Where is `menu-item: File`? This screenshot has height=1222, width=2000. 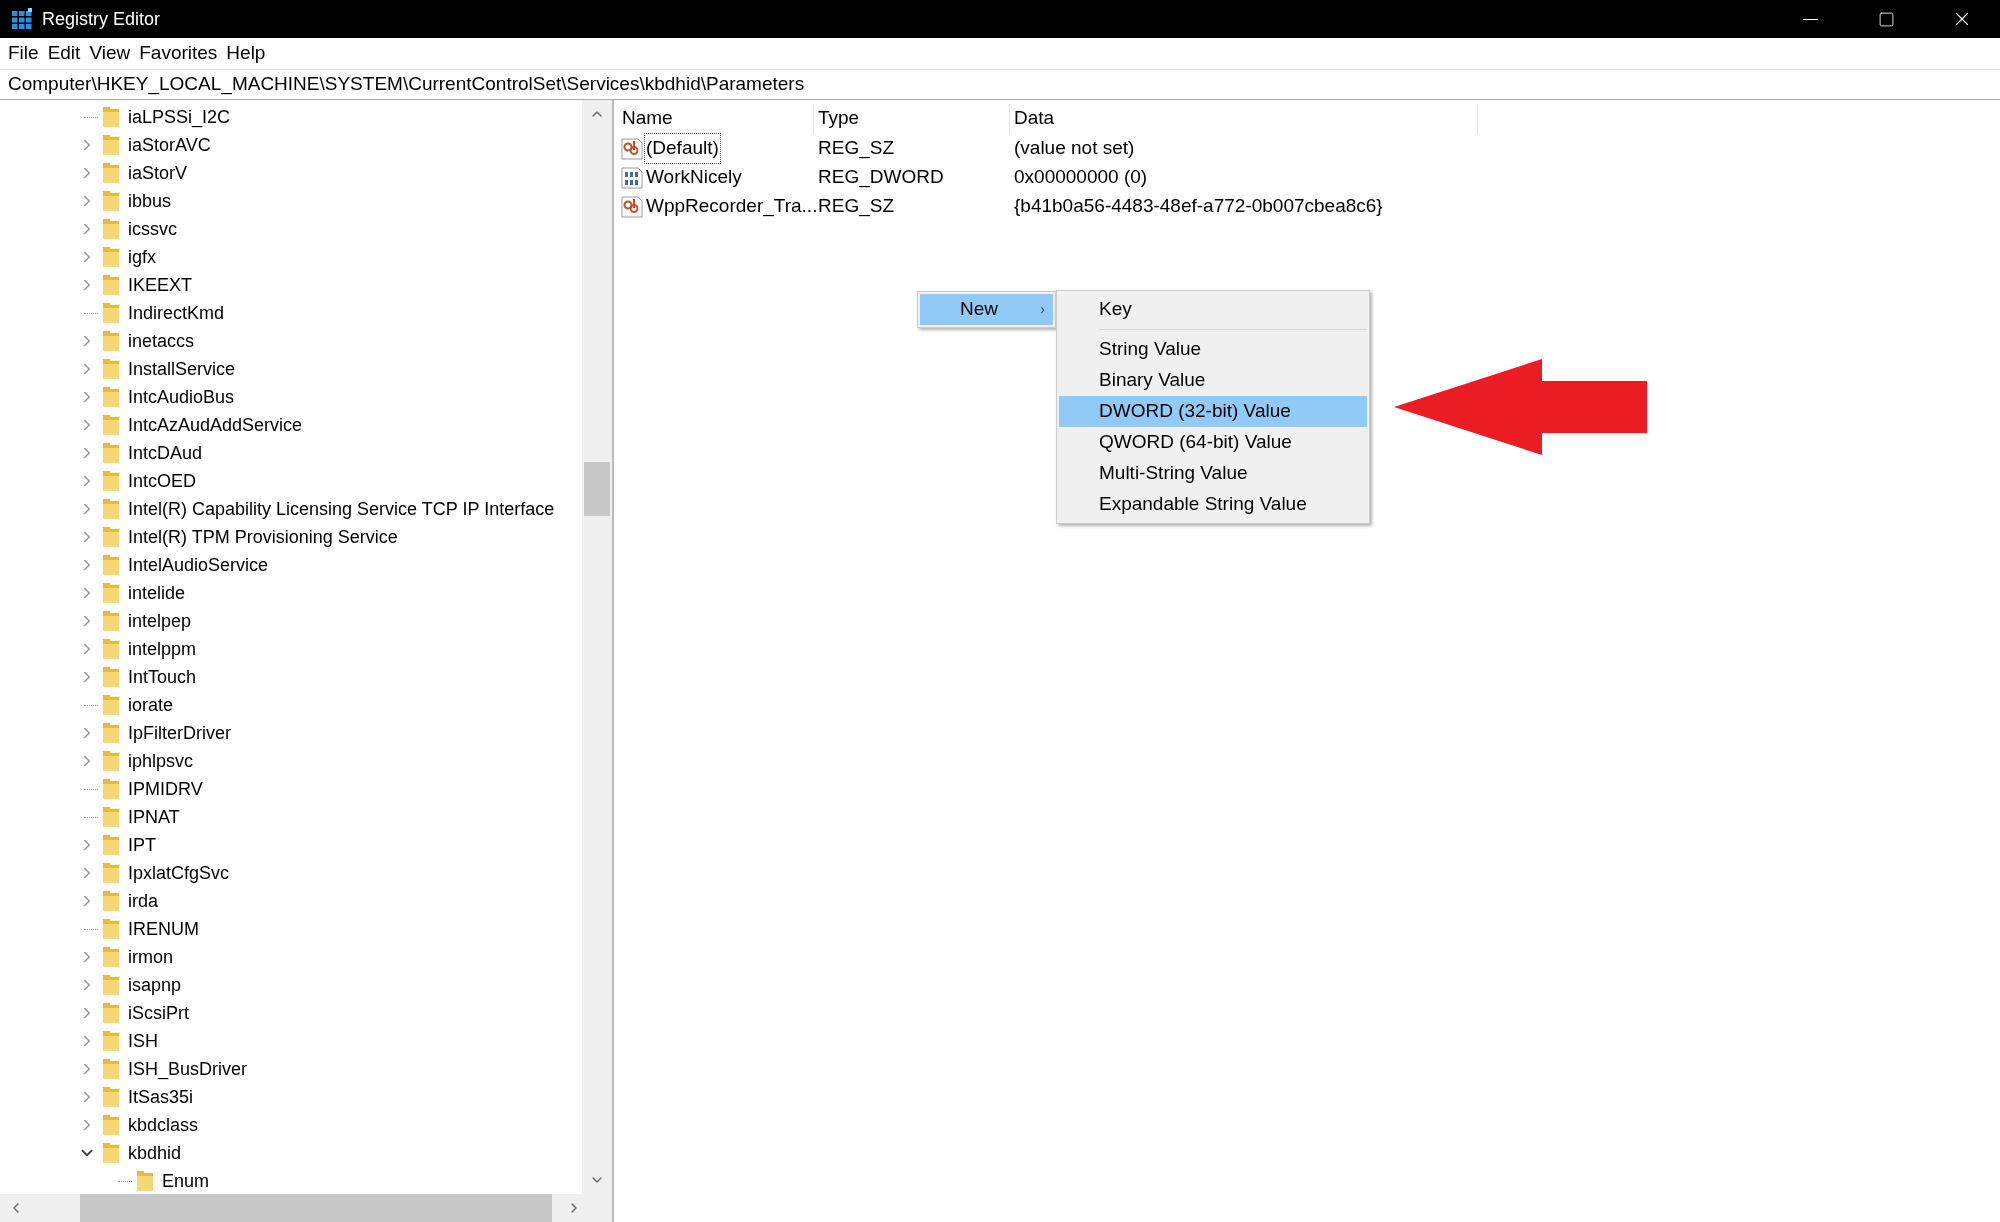 menu-item: File is located at coordinates (23, 53).